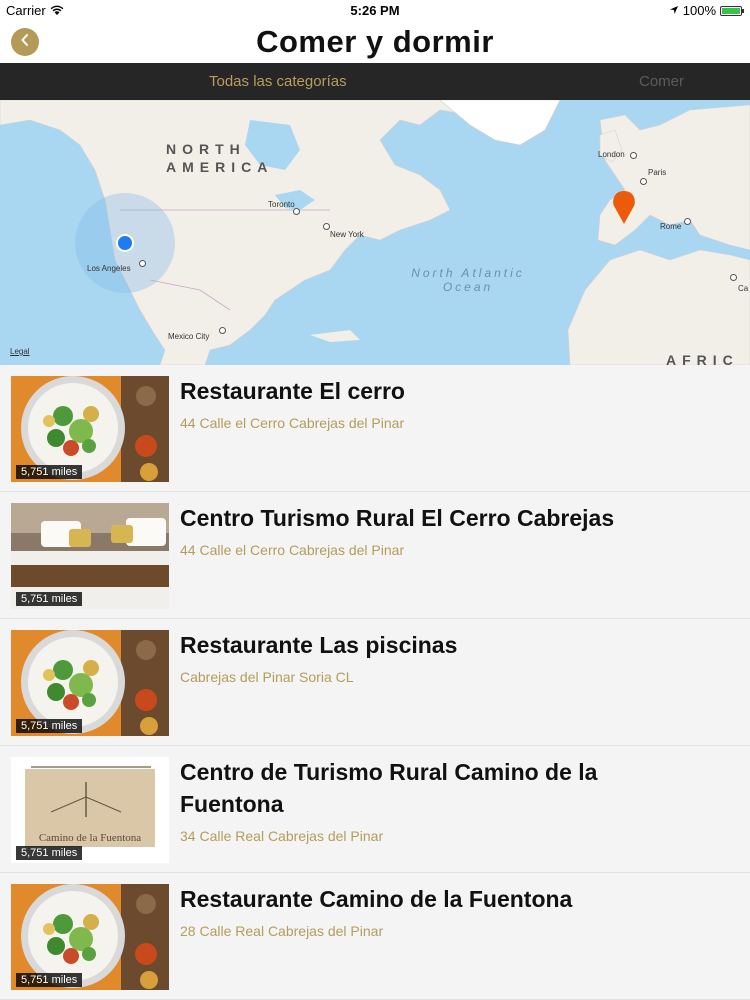  What do you see at coordinates (657, 172) in the screenshot?
I see `city-label: Paris` at bounding box center [657, 172].